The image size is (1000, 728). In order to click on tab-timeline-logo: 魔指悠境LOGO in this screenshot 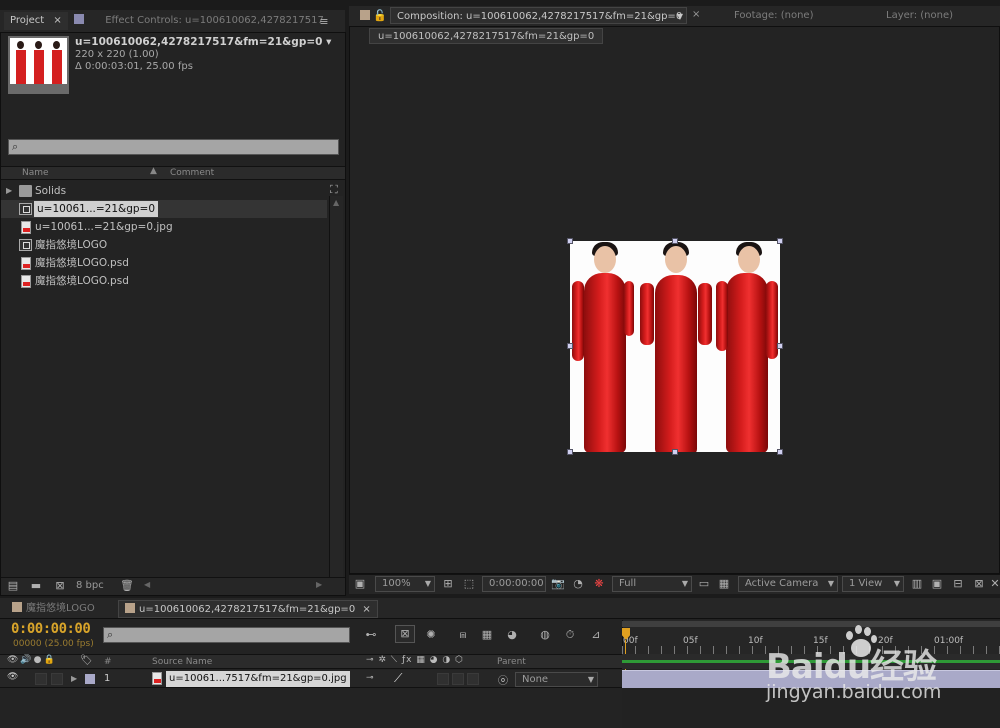, I will do `click(53, 609)`.